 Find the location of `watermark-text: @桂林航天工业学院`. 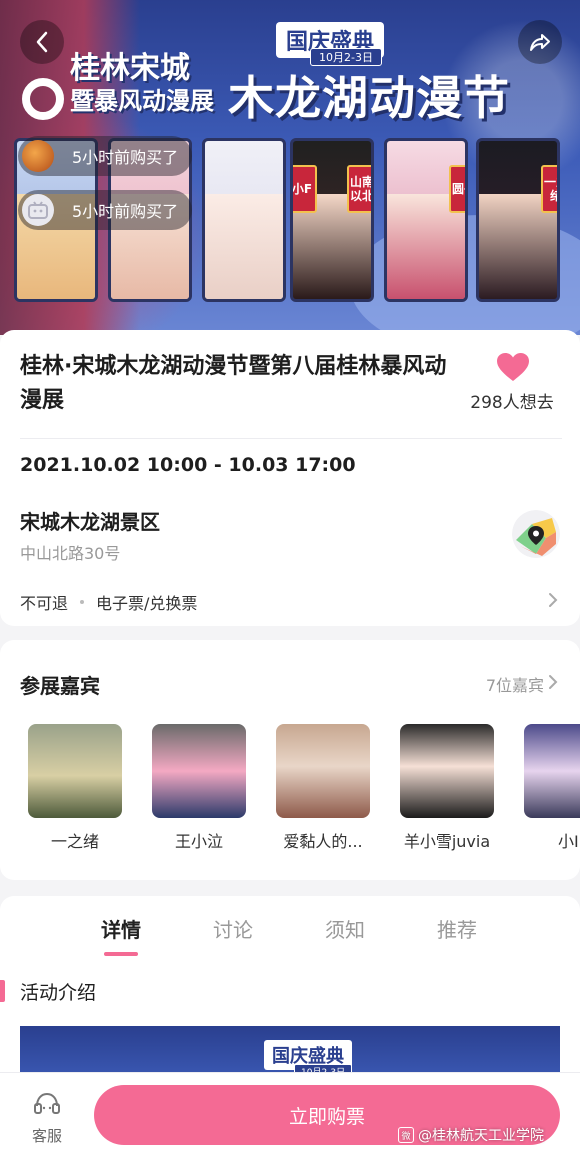

watermark-text: @桂林航天工业学院 is located at coordinates (481, 1136).